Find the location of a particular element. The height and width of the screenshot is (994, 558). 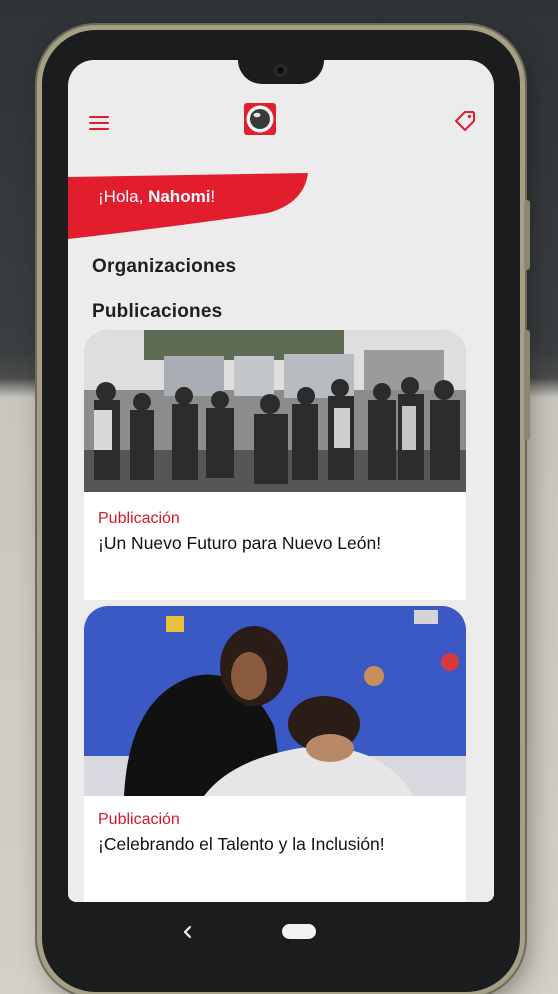

publications-heading: Publicaciones is located at coordinates (157, 311).